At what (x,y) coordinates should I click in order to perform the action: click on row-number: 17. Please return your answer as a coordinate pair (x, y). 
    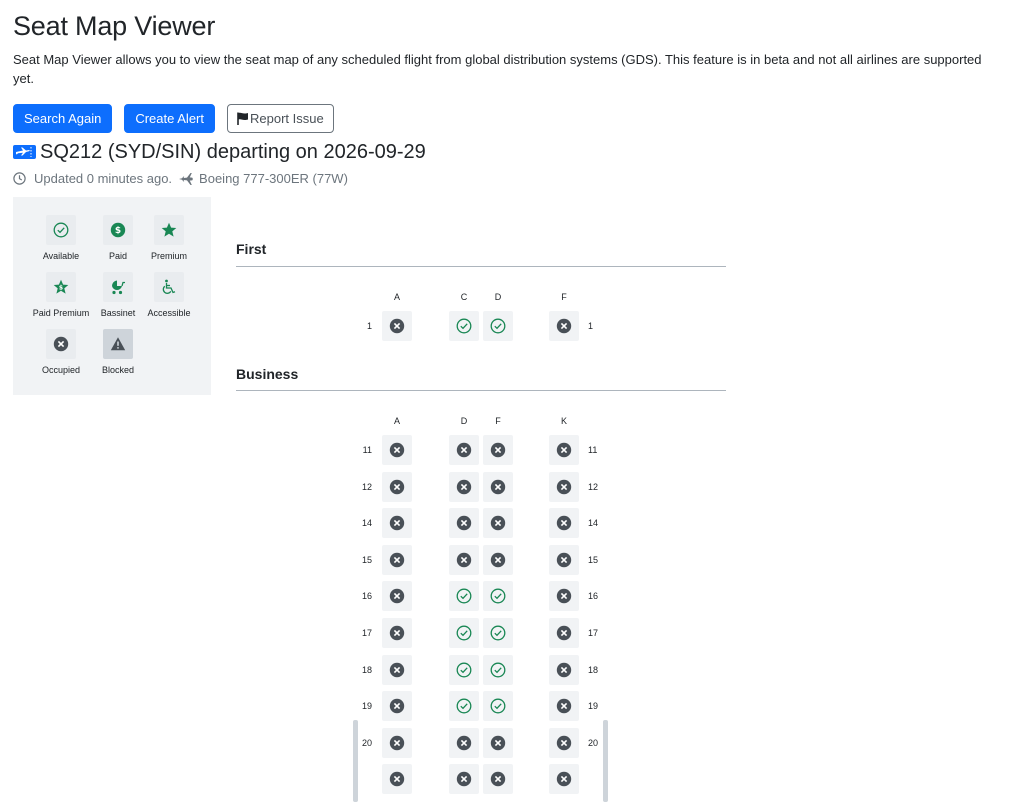
    Looking at the image, I should click on (593, 633).